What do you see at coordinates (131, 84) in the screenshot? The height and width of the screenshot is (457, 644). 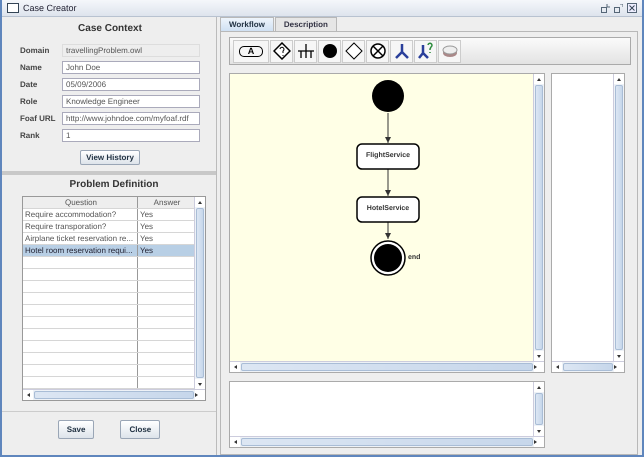 I see `text-field: 05/09/2006` at bounding box center [131, 84].